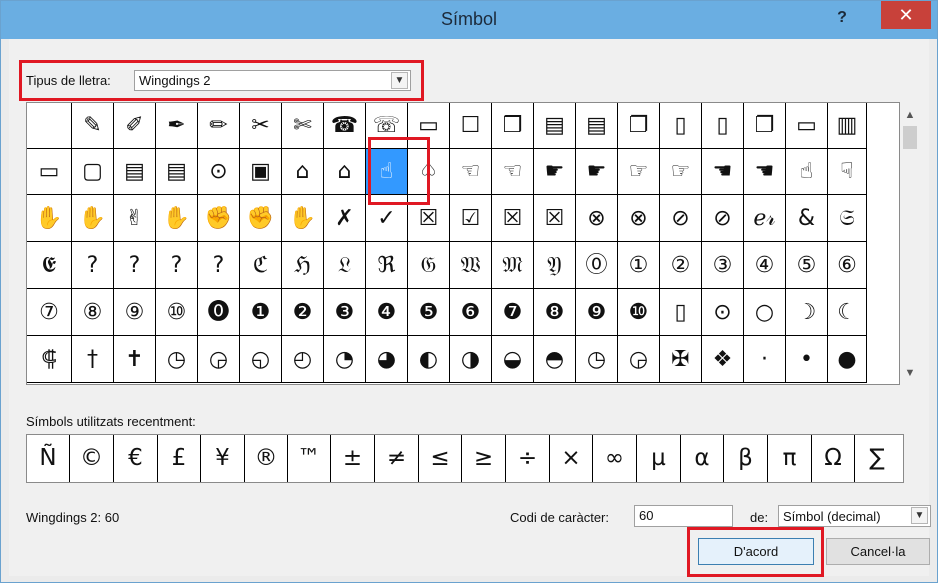  Describe the element at coordinates (484, 458) in the screenshot. I see `recent-symbol: ≥` at that location.